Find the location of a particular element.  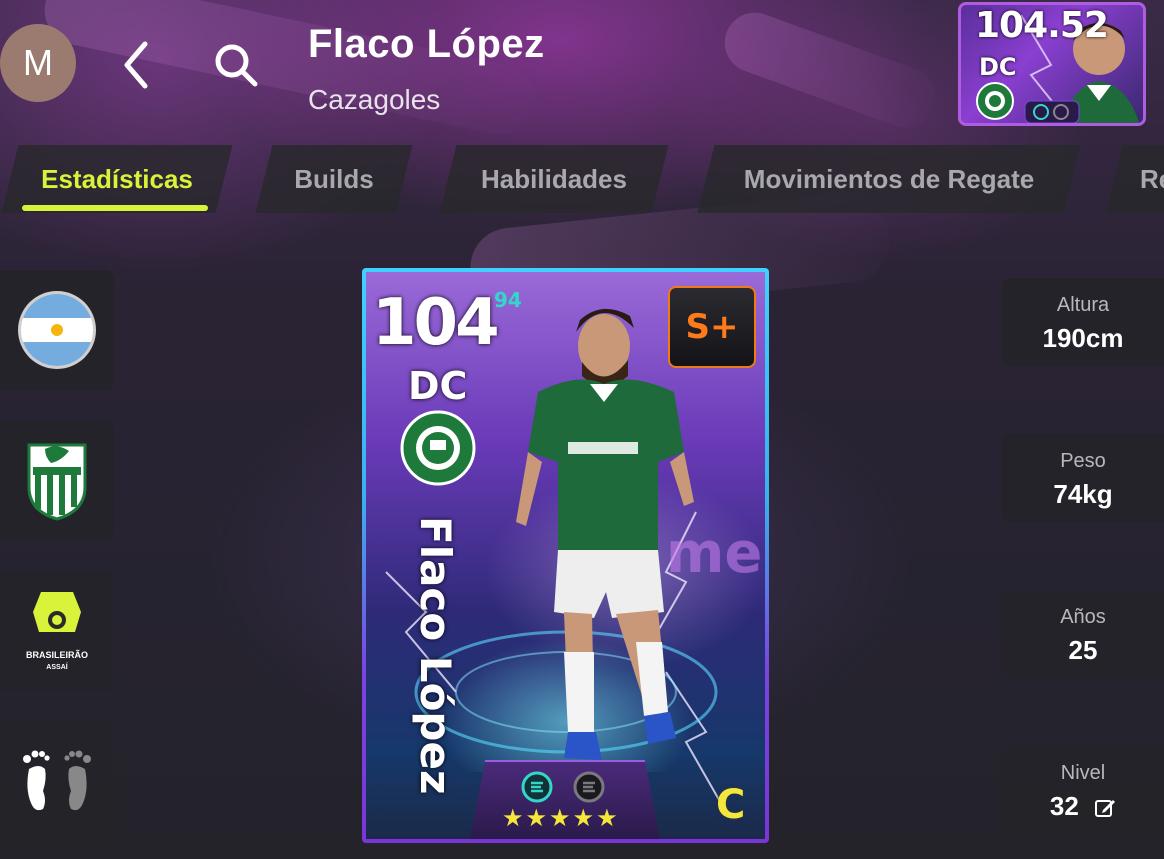

grade-text: S+ is located at coordinates (712, 327).